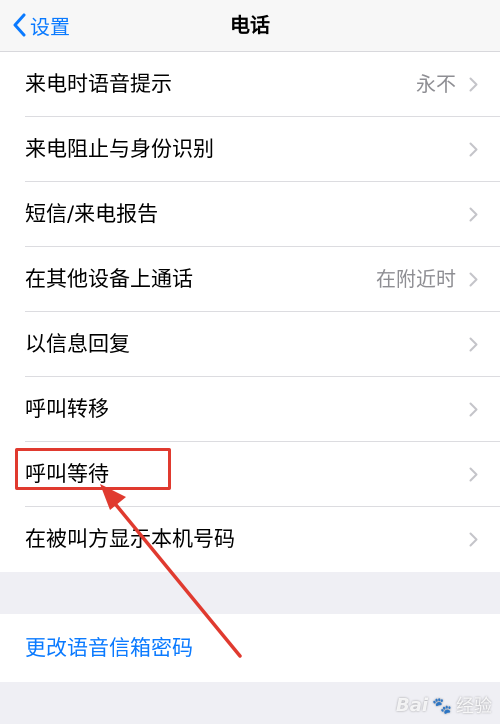  I want to click on watermark: Bai 🐾 经验, so click(444, 705).